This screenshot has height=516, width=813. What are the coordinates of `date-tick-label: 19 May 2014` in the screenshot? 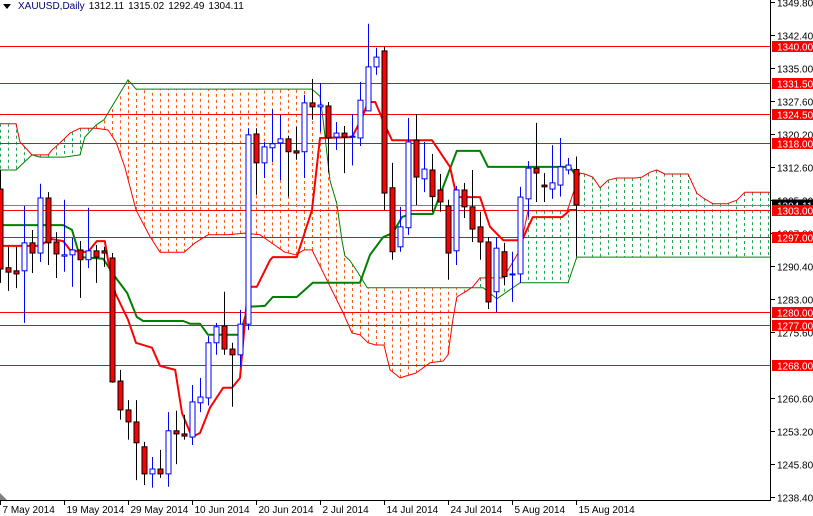 It's located at (96, 510).